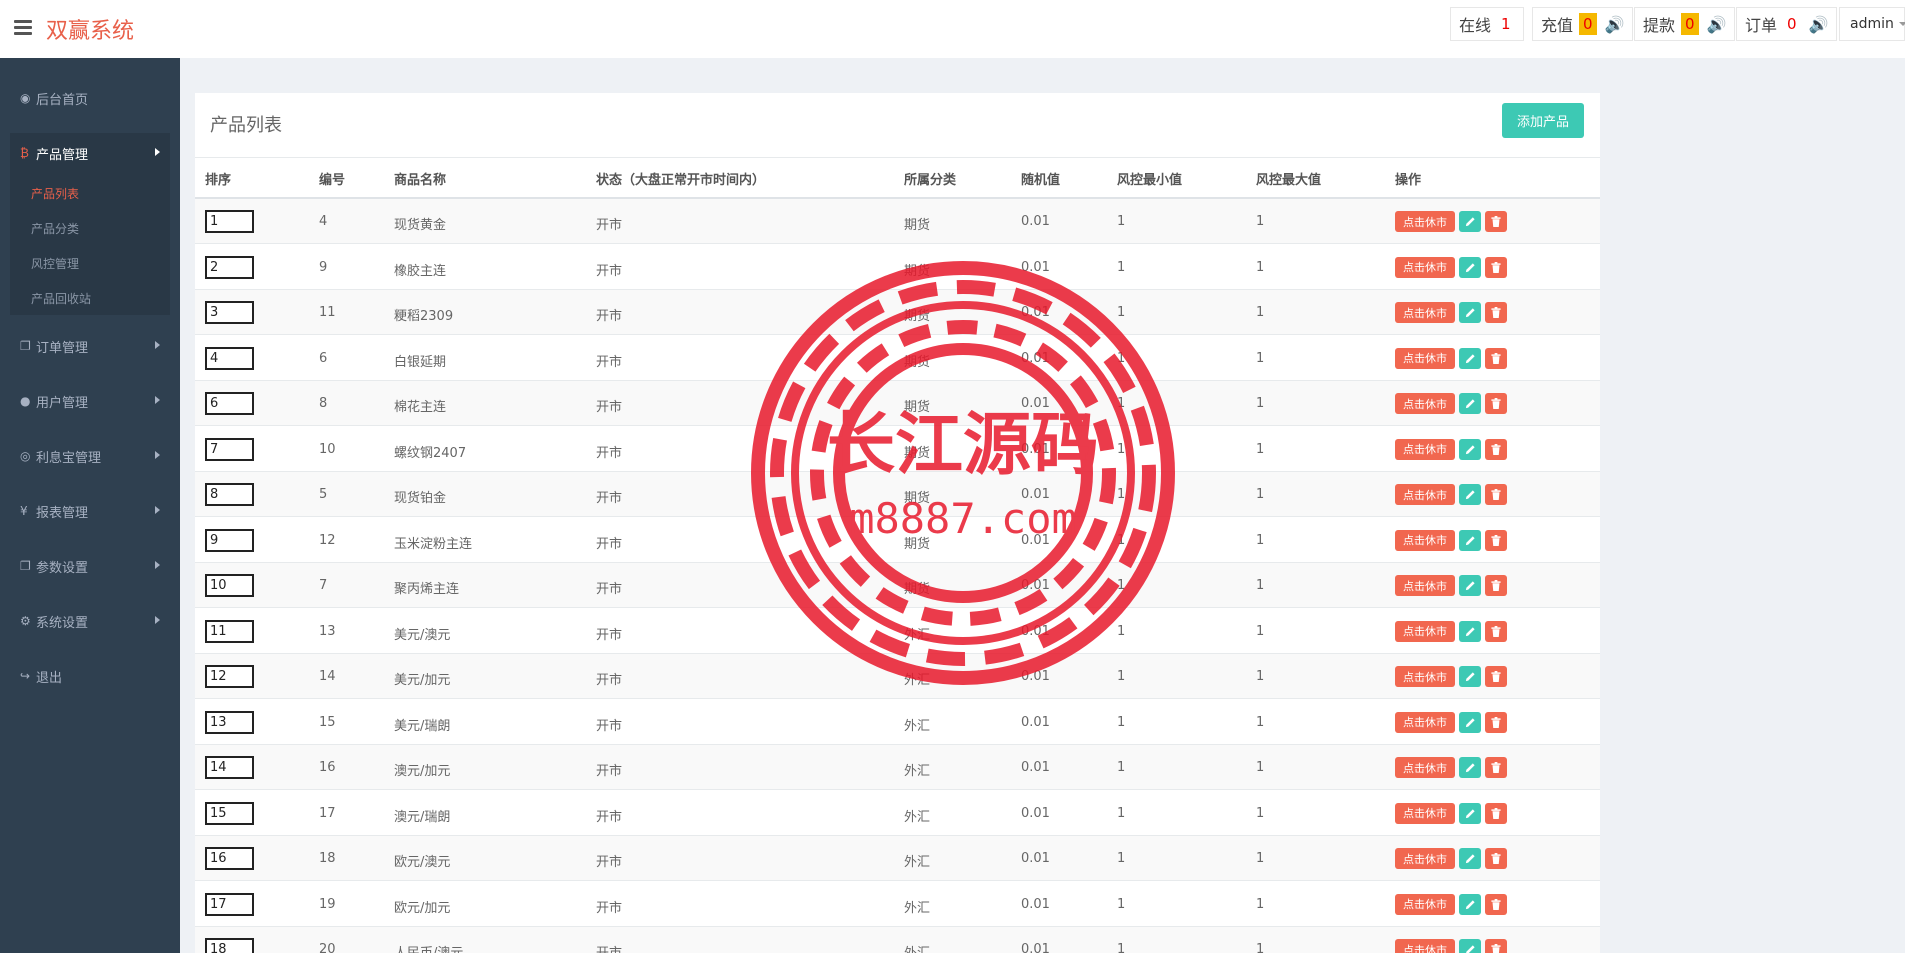 Image resolution: width=1905 pixels, height=953 pixels. What do you see at coordinates (49, 678) in the screenshot?
I see `sidebar-item-label: 退出` at bounding box center [49, 678].